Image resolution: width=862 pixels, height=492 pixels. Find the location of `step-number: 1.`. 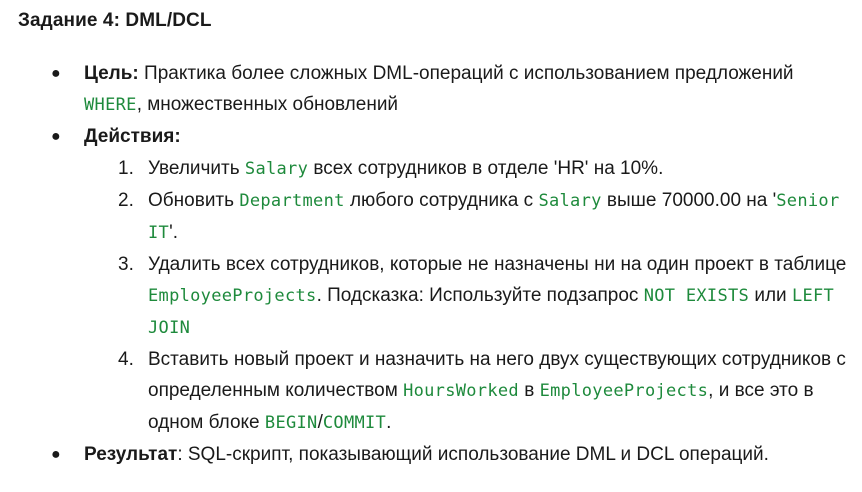

step-number: 1. is located at coordinates (126, 168).